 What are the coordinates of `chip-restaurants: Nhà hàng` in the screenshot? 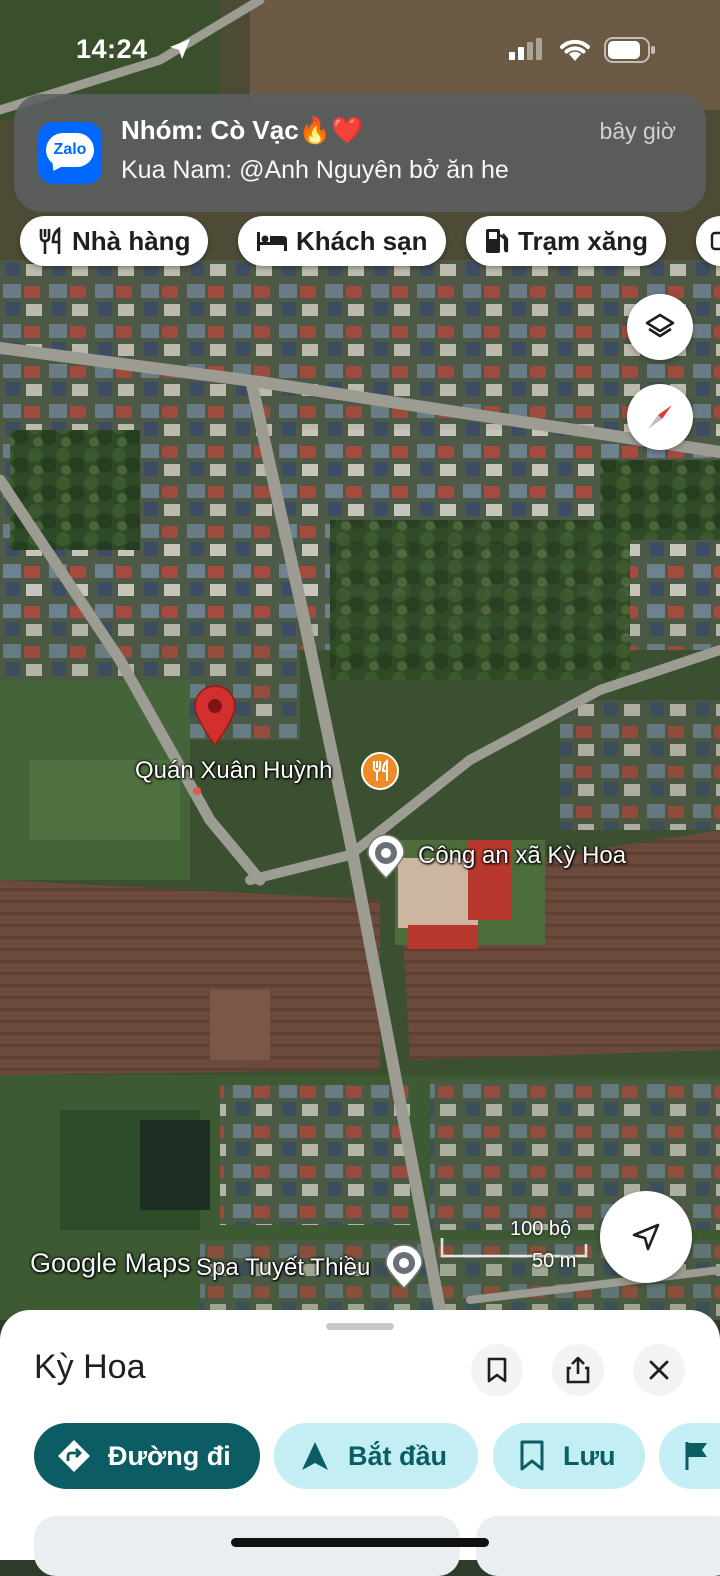 It's located at (114, 241).